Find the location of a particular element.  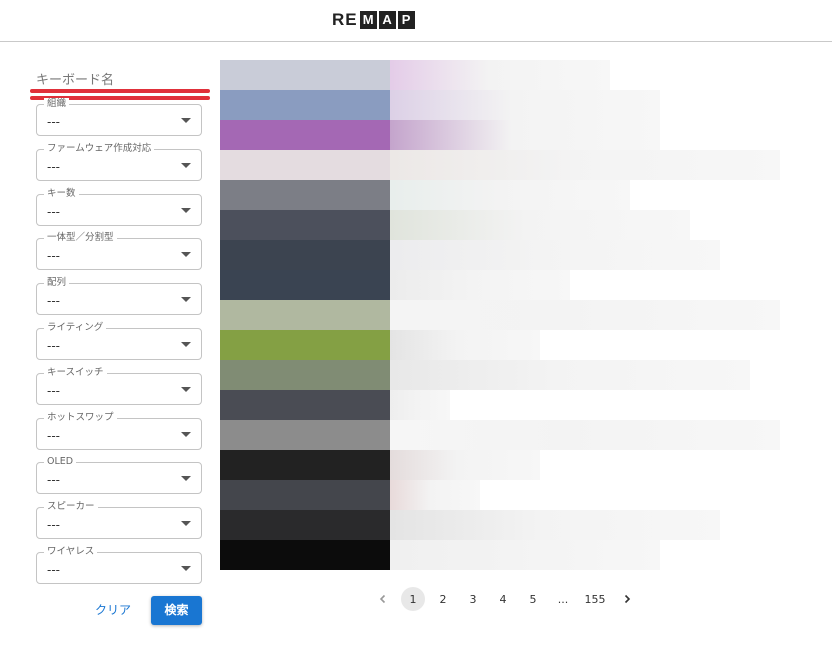

filter-select-0: 組織 --- is located at coordinates (119, 117).